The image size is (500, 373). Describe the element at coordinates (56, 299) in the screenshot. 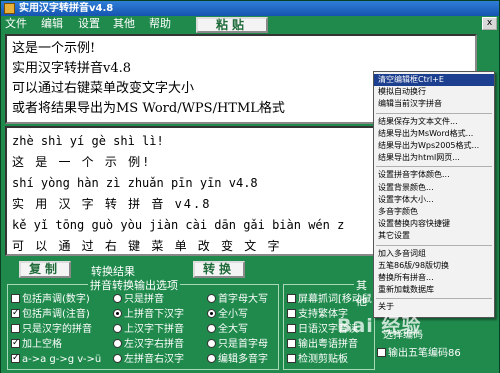

I see `pinyin-format-label: 包括声调(数字)` at that location.